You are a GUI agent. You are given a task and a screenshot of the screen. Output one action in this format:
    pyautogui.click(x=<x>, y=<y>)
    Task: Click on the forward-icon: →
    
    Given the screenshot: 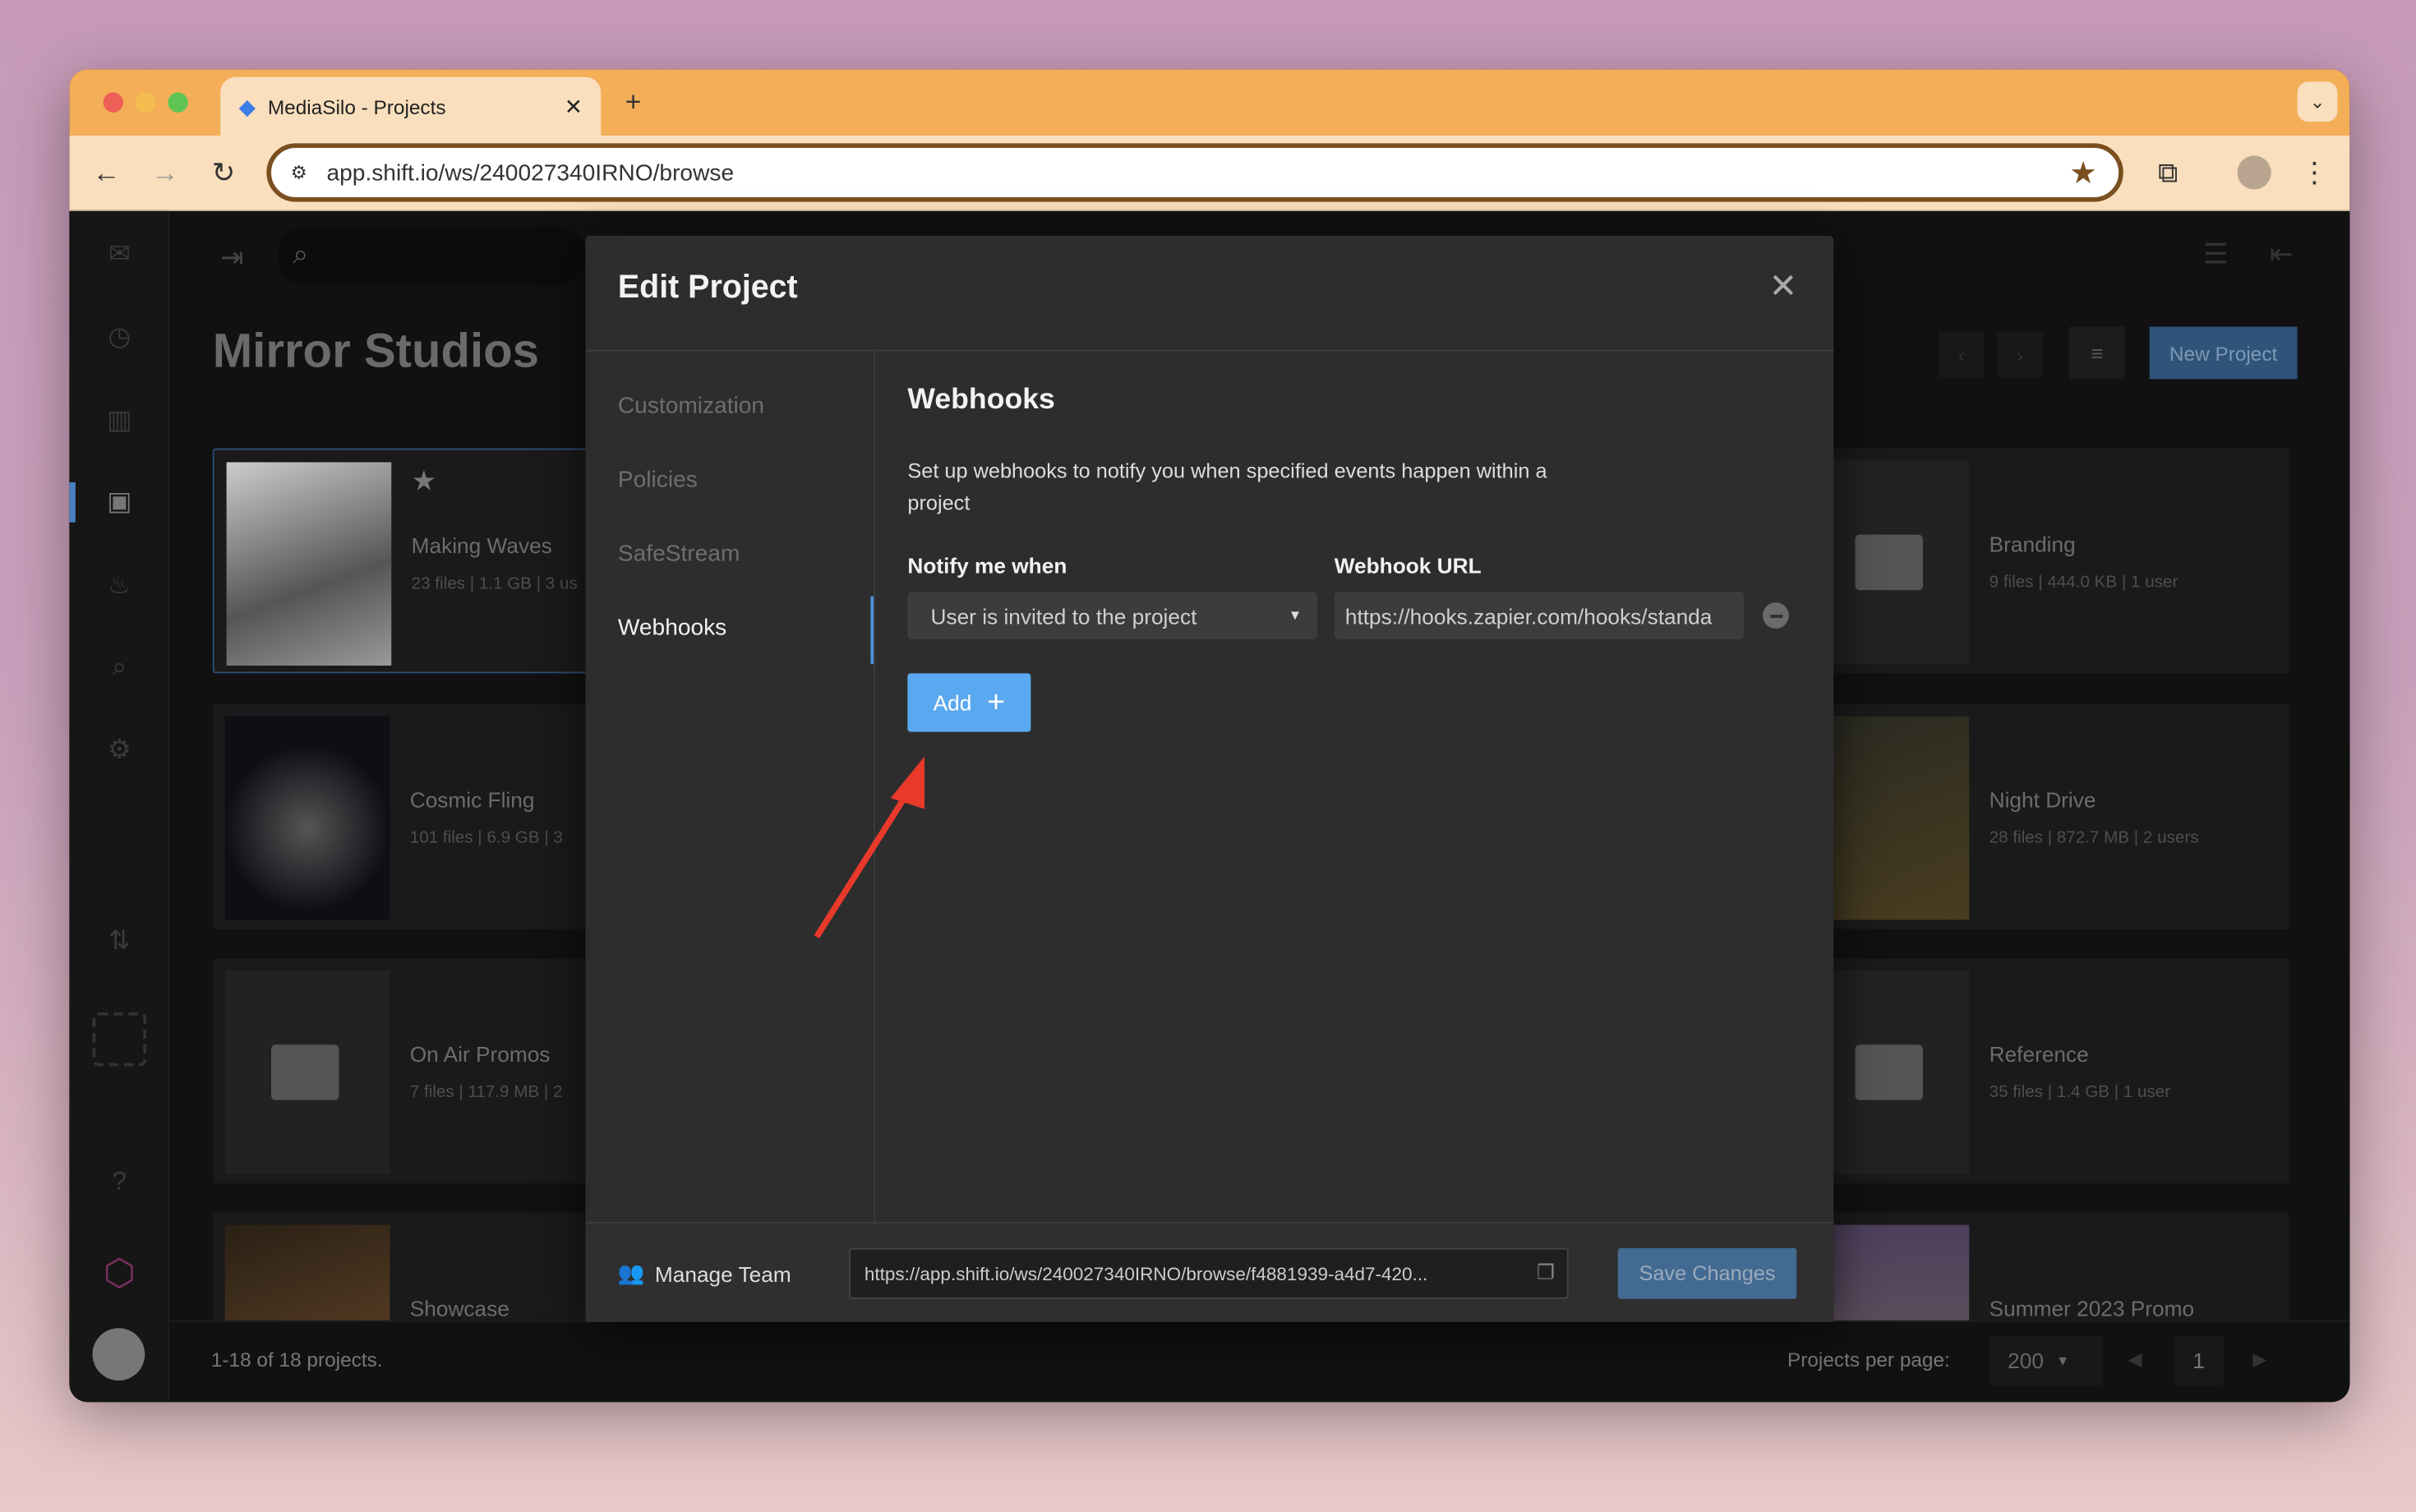 What is the action you would take?
    pyautogui.click(x=164, y=173)
    